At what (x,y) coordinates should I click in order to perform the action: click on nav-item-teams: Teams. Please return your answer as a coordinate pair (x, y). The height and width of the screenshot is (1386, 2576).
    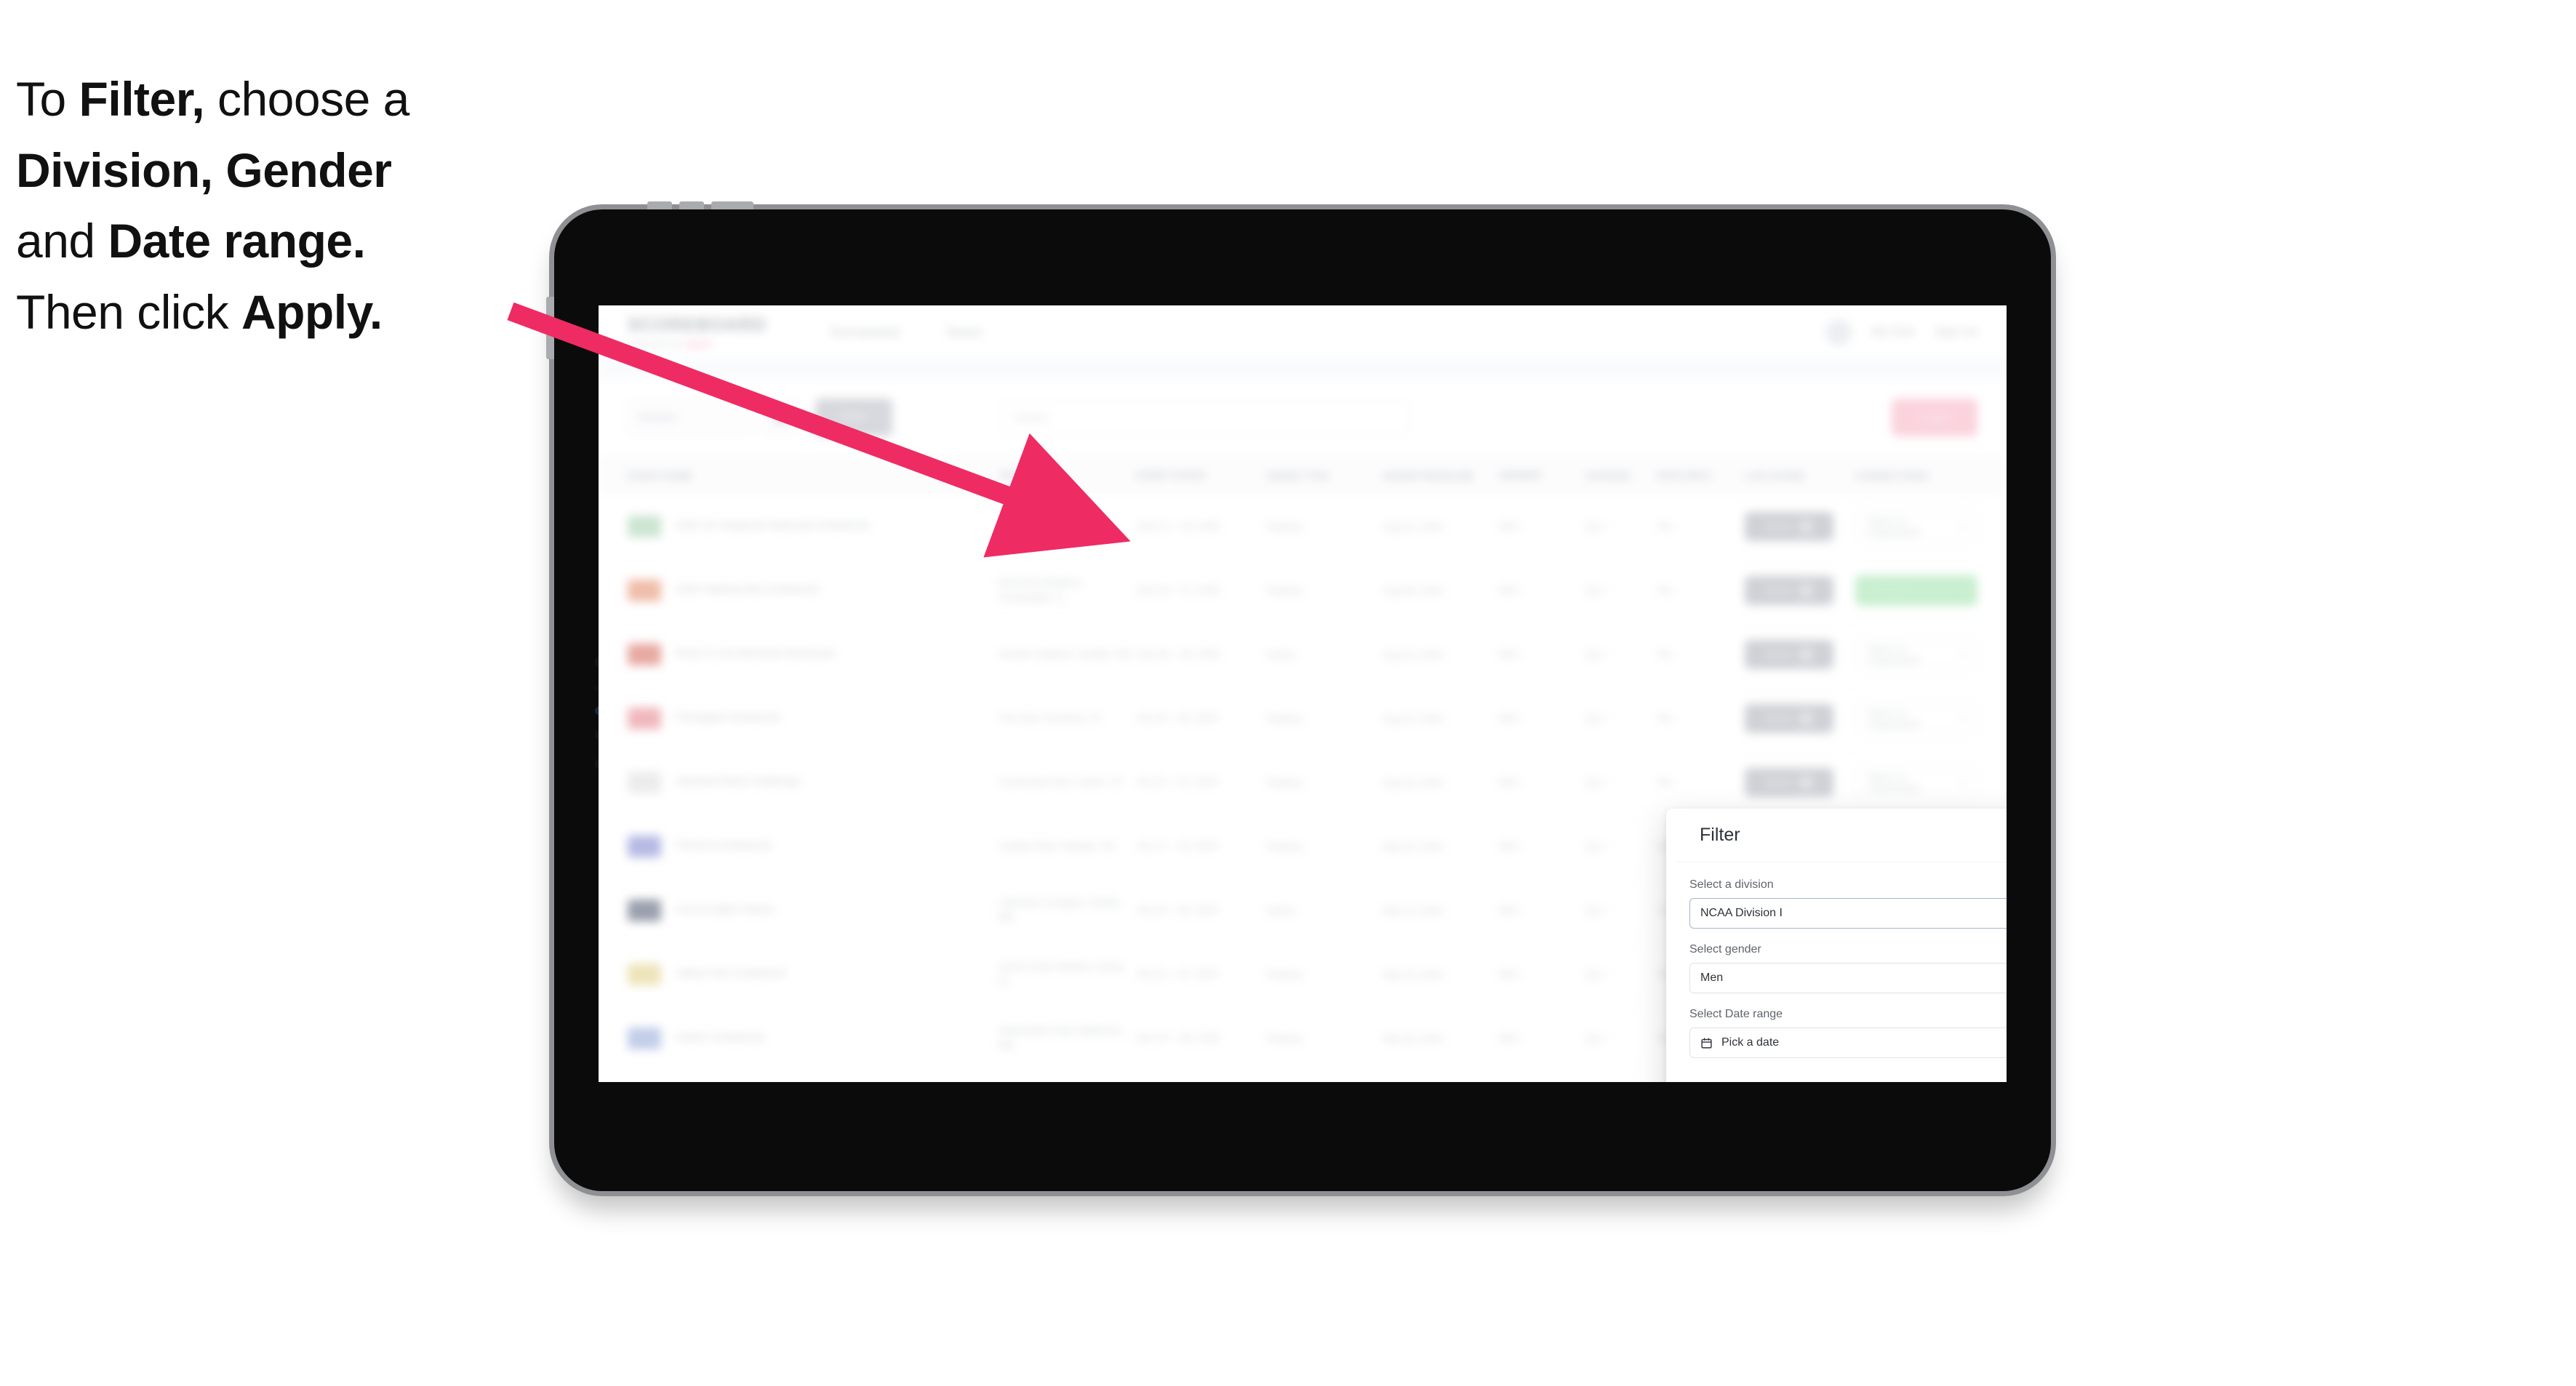
    Looking at the image, I should click on (963, 333).